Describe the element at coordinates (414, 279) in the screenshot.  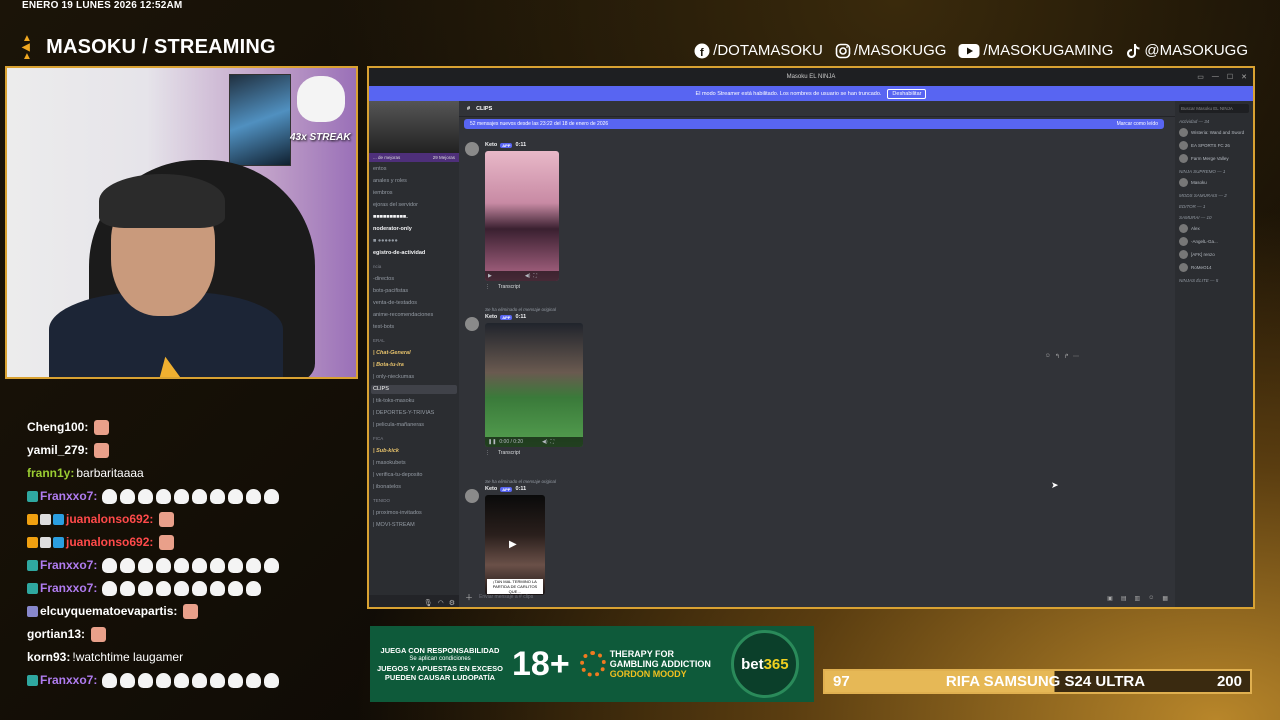
I see `channel-item: -directos` at that location.